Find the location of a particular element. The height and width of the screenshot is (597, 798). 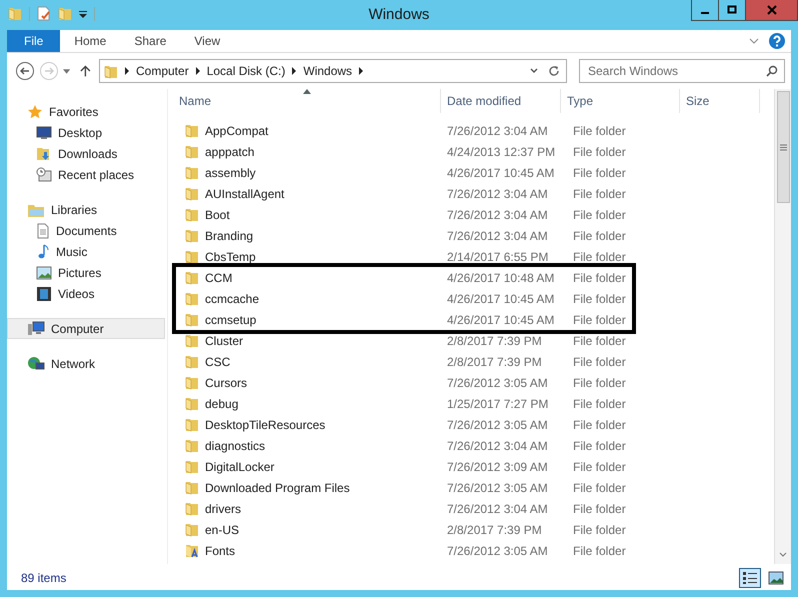

file-name: Fonts is located at coordinates (220, 551).